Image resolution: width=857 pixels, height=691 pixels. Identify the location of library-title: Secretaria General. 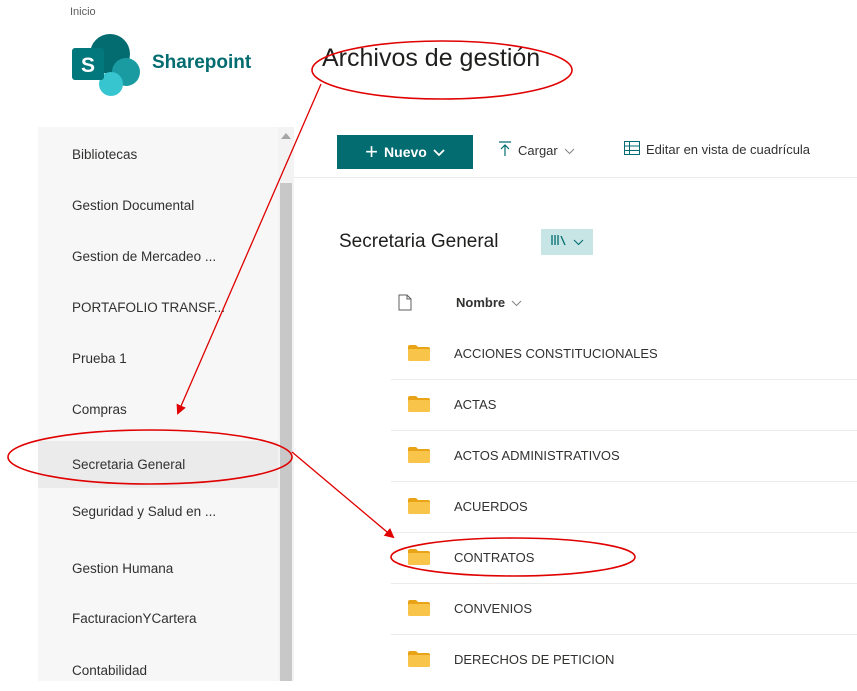
(418, 242).